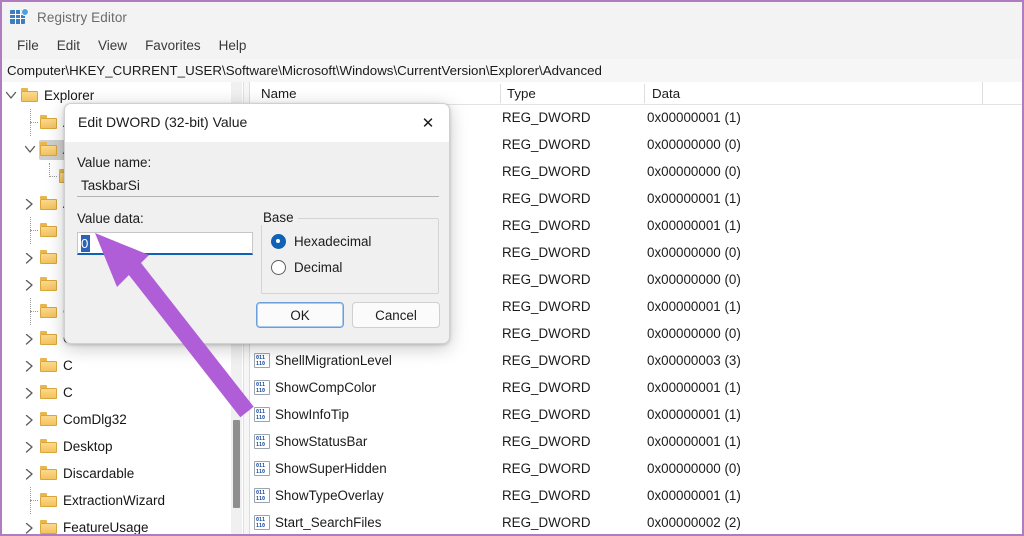  What do you see at coordinates (236, 464) in the screenshot?
I see `tree-scrollbar-thumb` at bounding box center [236, 464].